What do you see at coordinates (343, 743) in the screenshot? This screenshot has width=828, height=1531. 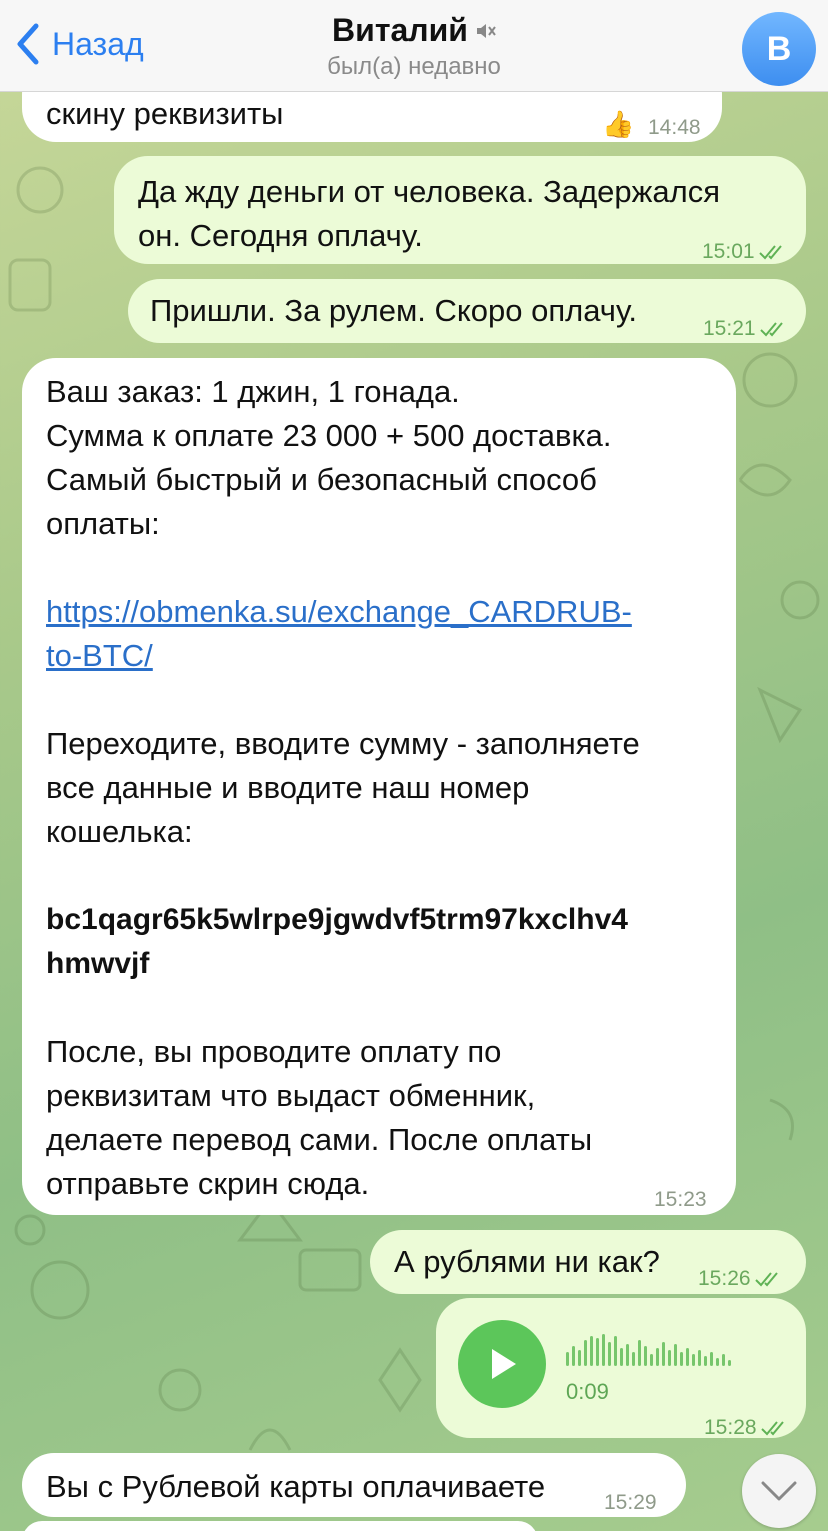 I see `message-text-line: Переходите, вводите сумму - заполняете` at bounding box center [343, 743].